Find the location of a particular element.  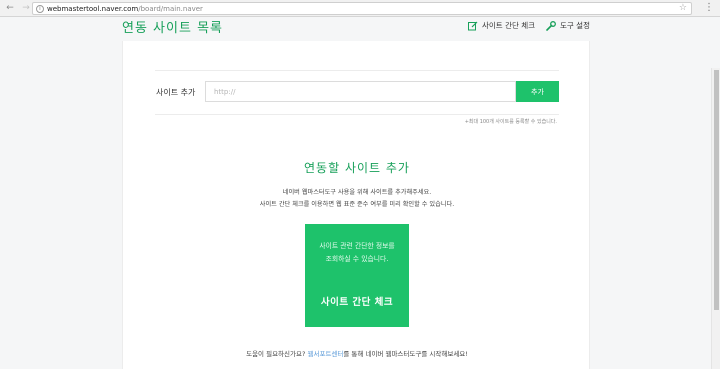

add-site-button: 추가 is located at coordinates (537, 91).